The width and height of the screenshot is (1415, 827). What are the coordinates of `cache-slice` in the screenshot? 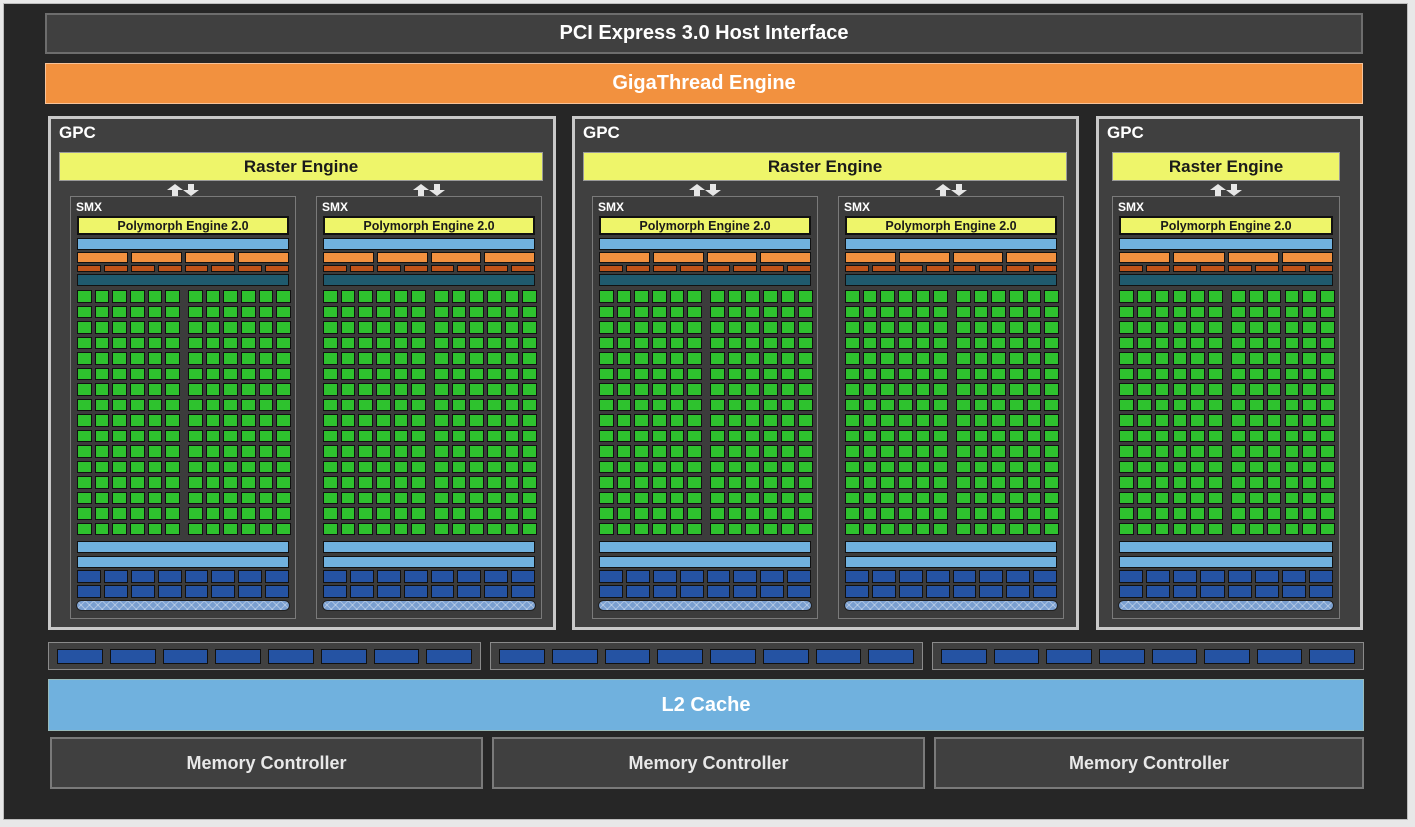 It's located at (785, 656).